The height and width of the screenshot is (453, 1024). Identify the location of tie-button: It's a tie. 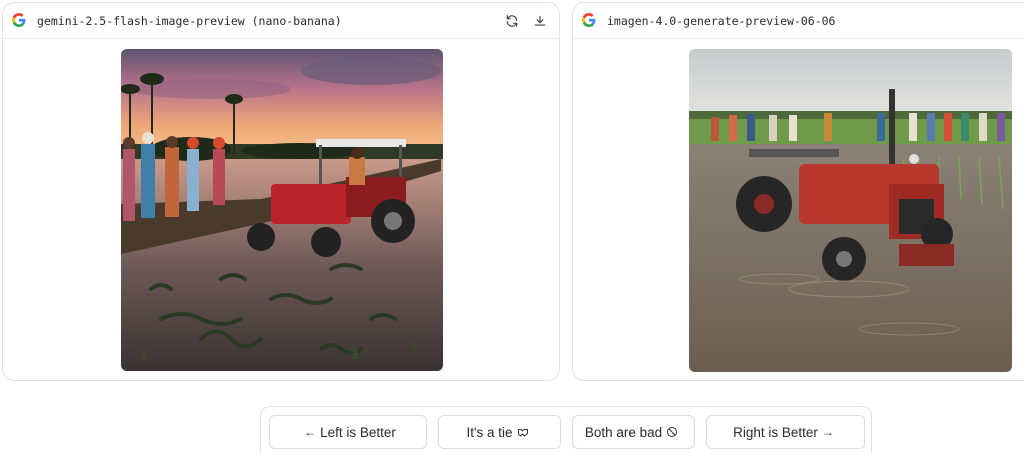
(499, 432).